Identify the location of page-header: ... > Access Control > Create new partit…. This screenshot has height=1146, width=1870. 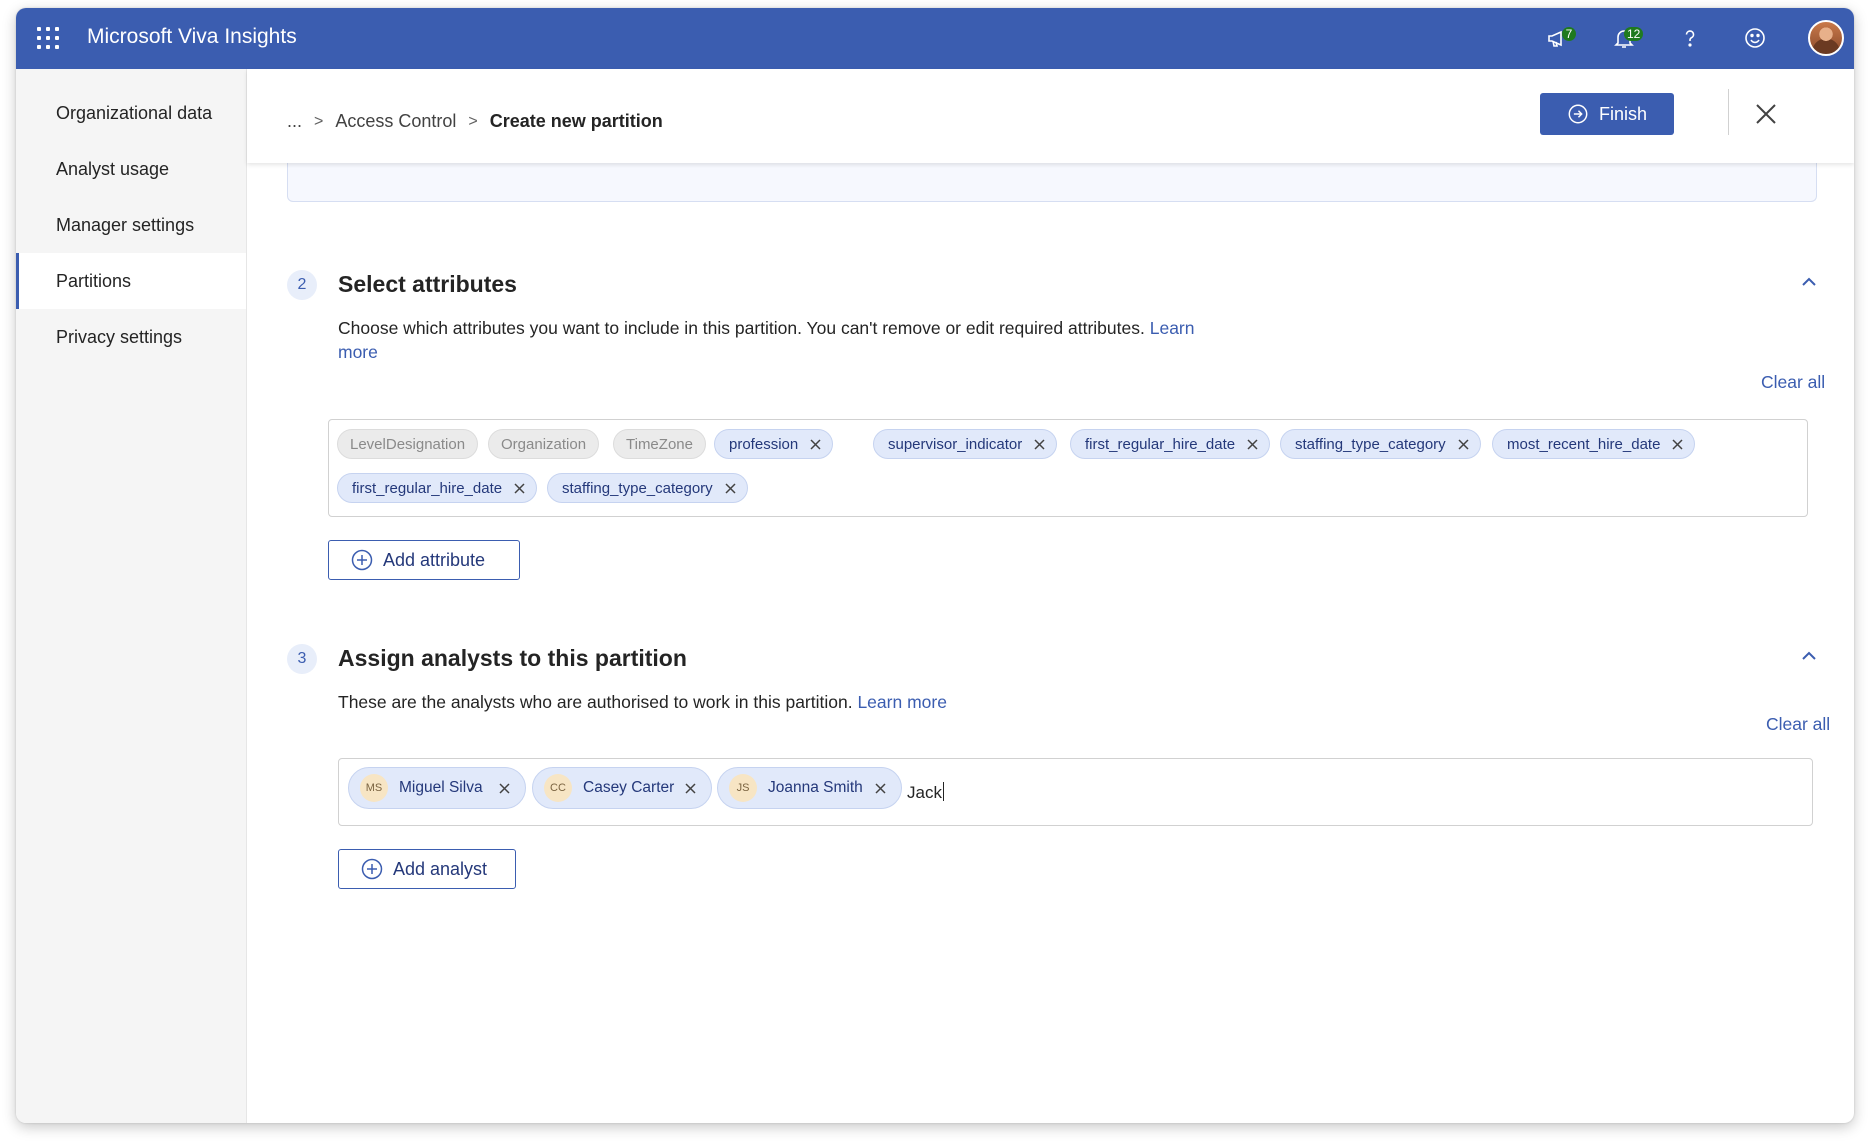
(1050, 116).